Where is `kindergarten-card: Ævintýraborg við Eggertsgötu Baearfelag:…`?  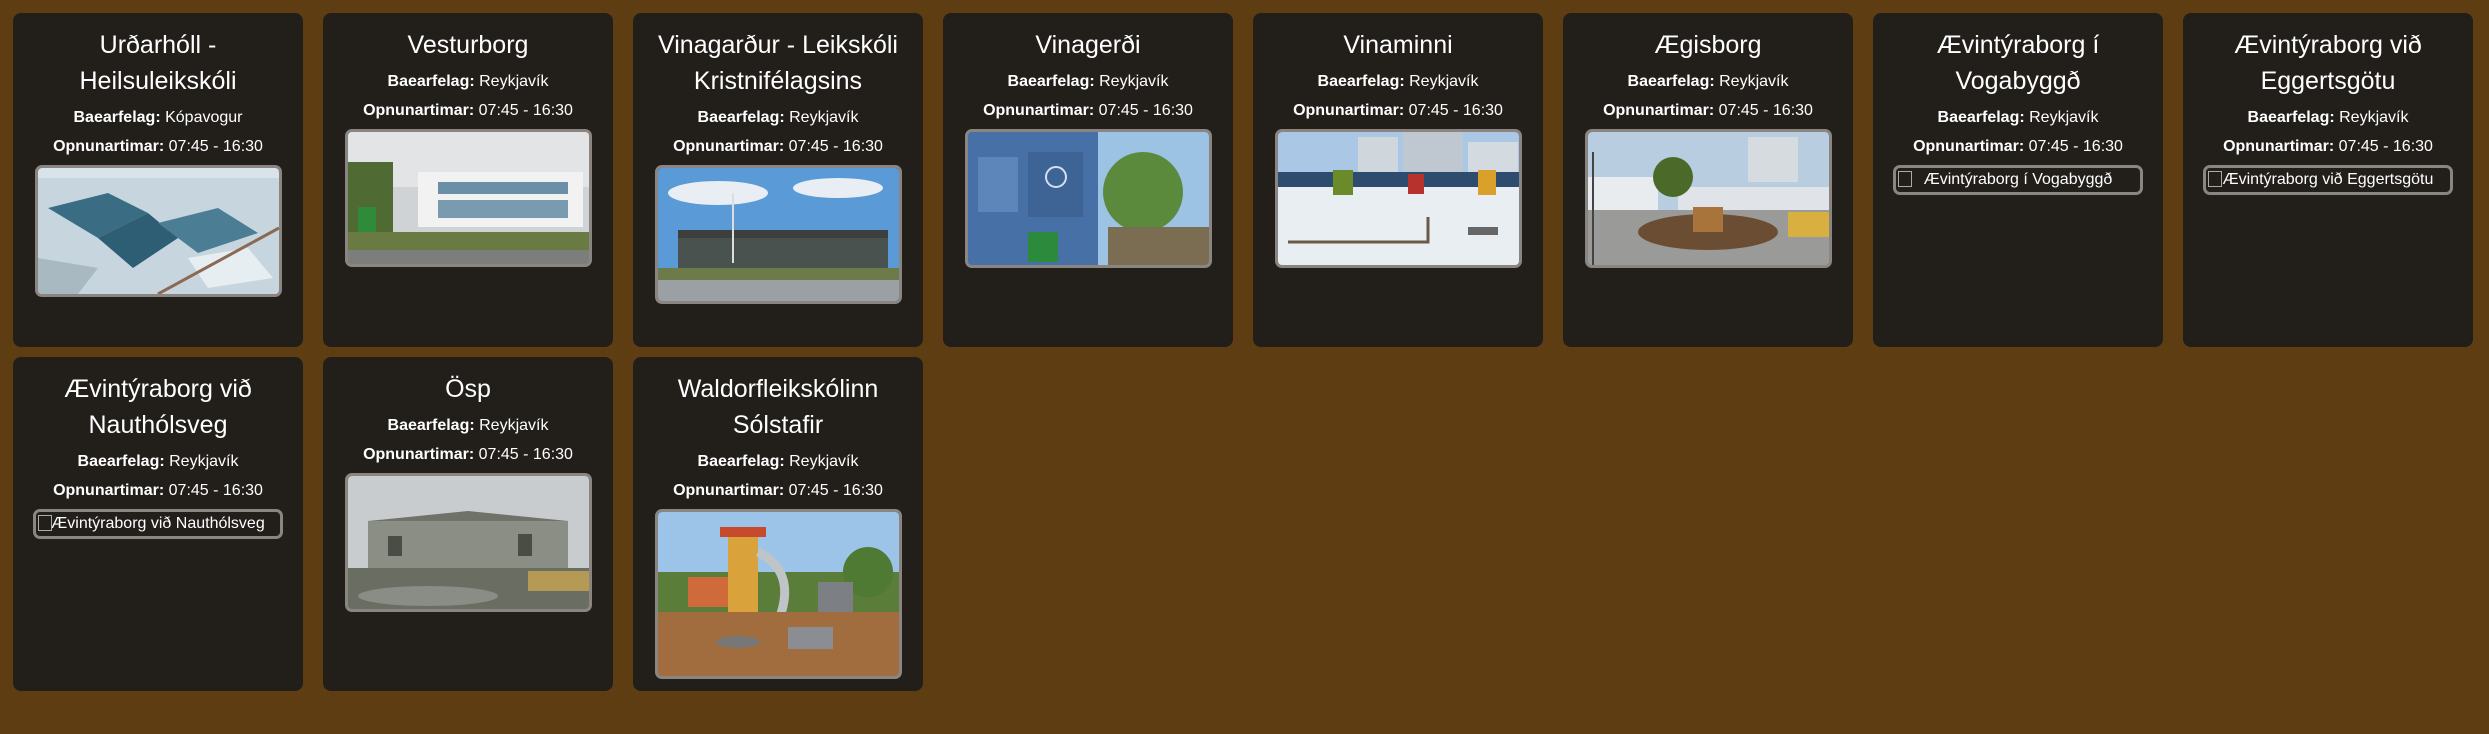
kindergarten-card: Ævintýraborg við Eggertsgötu Baearfelag:… is located at coordinates (2328, 180).